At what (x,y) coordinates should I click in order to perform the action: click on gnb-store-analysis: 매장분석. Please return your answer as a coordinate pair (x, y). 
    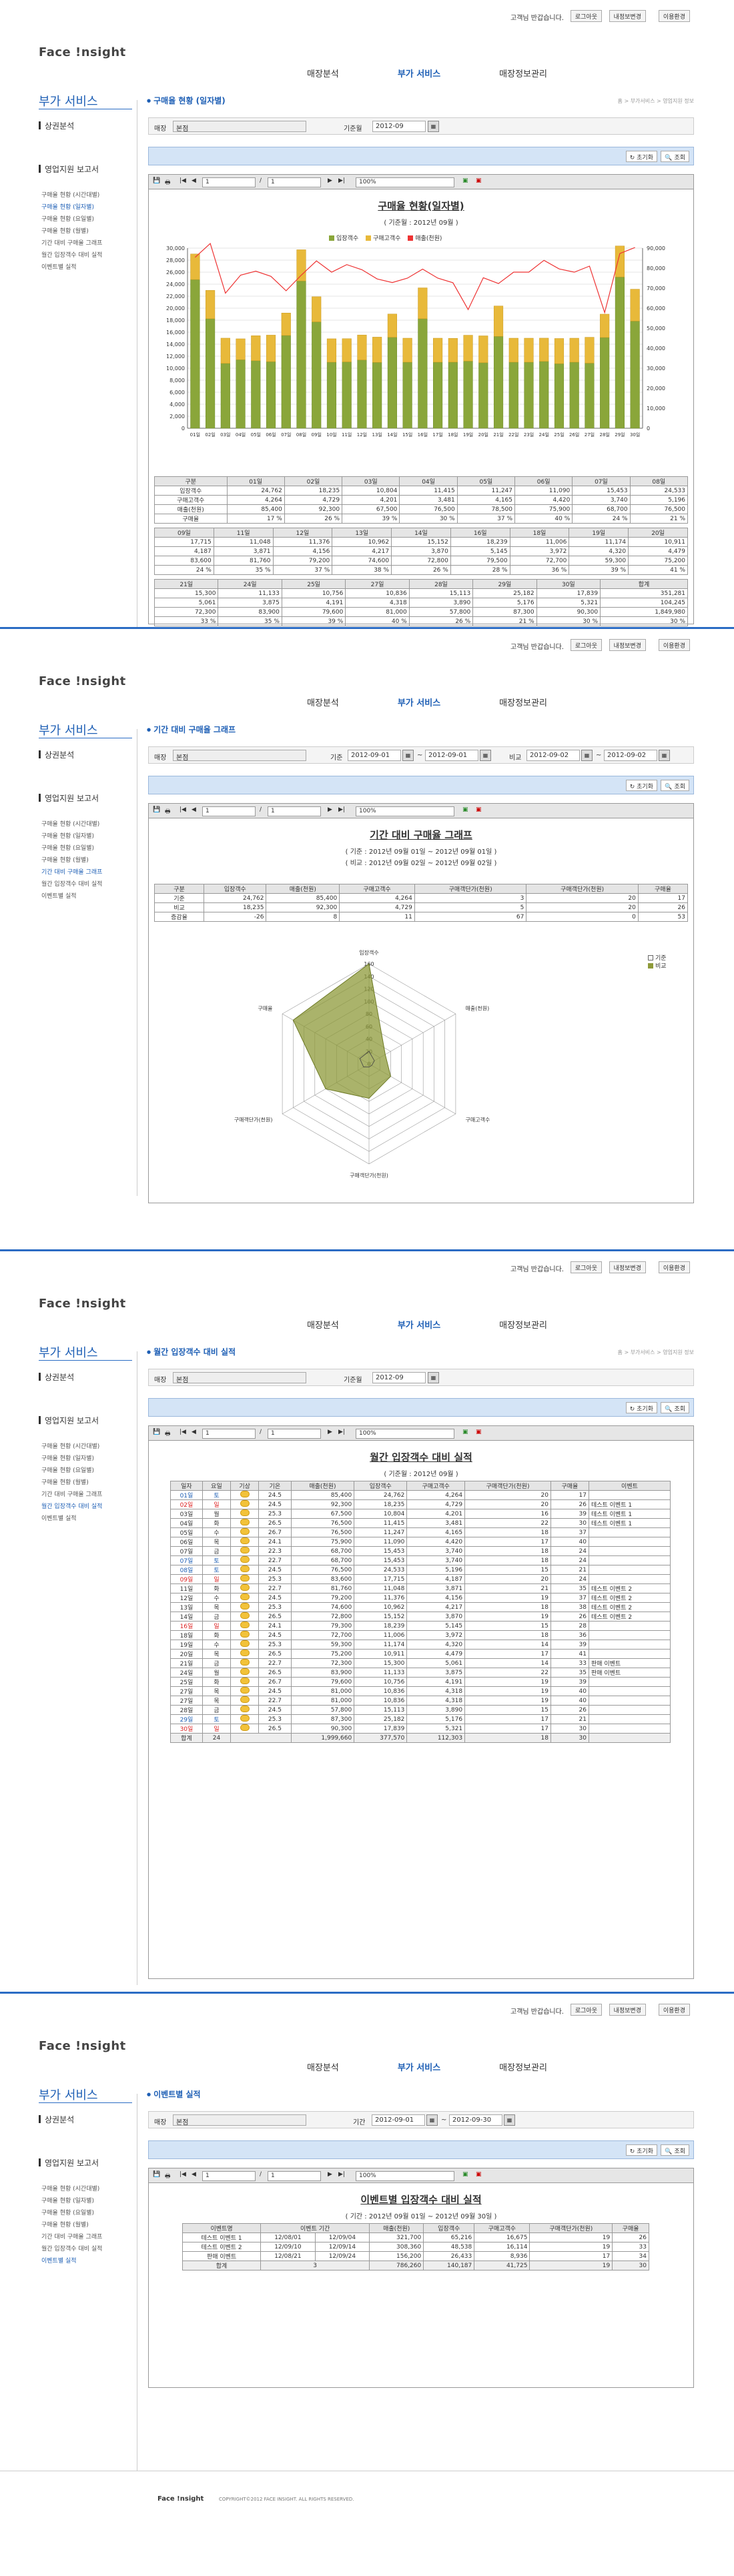
    Looking at the image, I should click on (323, 73).